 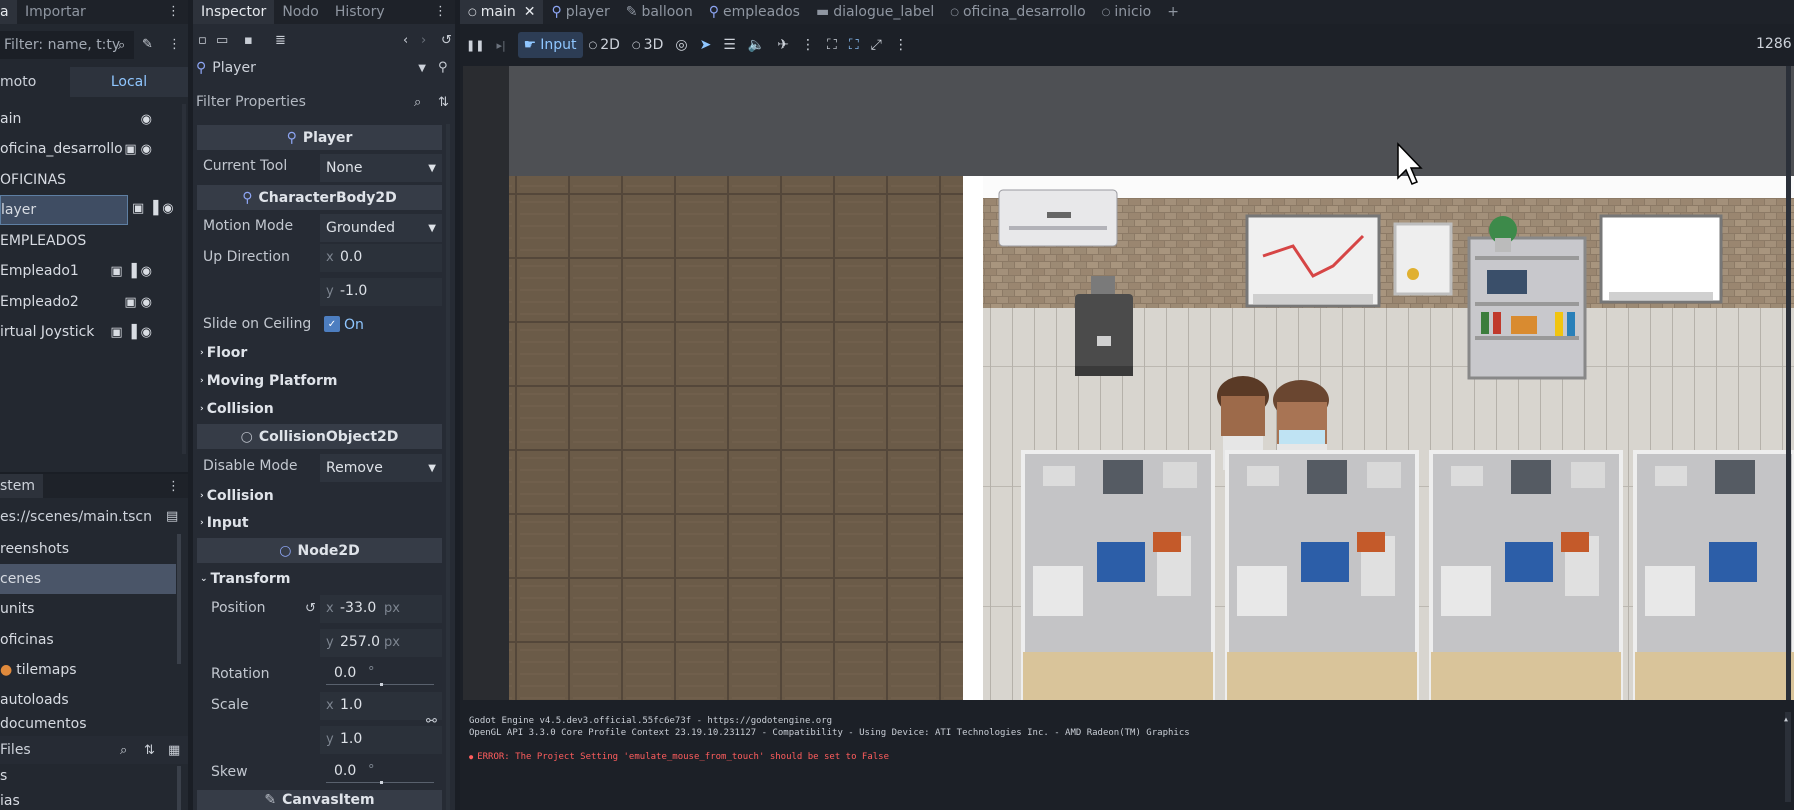 What do you see at coordinates (314, 68) in the screenshot?
I see `node-selector: ⚲ Player ▼` at bounding box center [314, 68].